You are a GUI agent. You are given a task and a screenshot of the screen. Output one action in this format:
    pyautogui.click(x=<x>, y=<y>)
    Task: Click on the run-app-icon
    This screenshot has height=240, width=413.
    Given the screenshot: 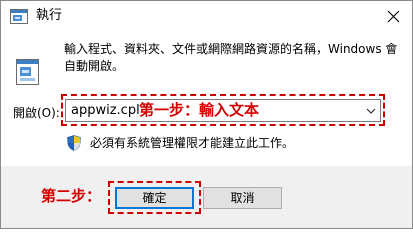 What is the action you would take?
    pyautogui.click(x=19, y=16)
    